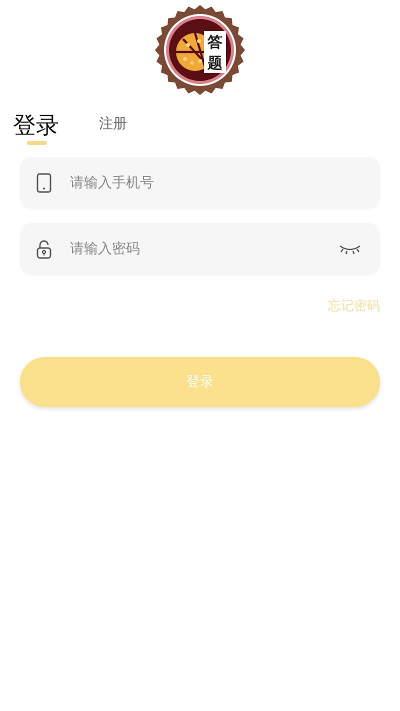  I want to click on text-input: 请输入手机号, so click(215, 183).